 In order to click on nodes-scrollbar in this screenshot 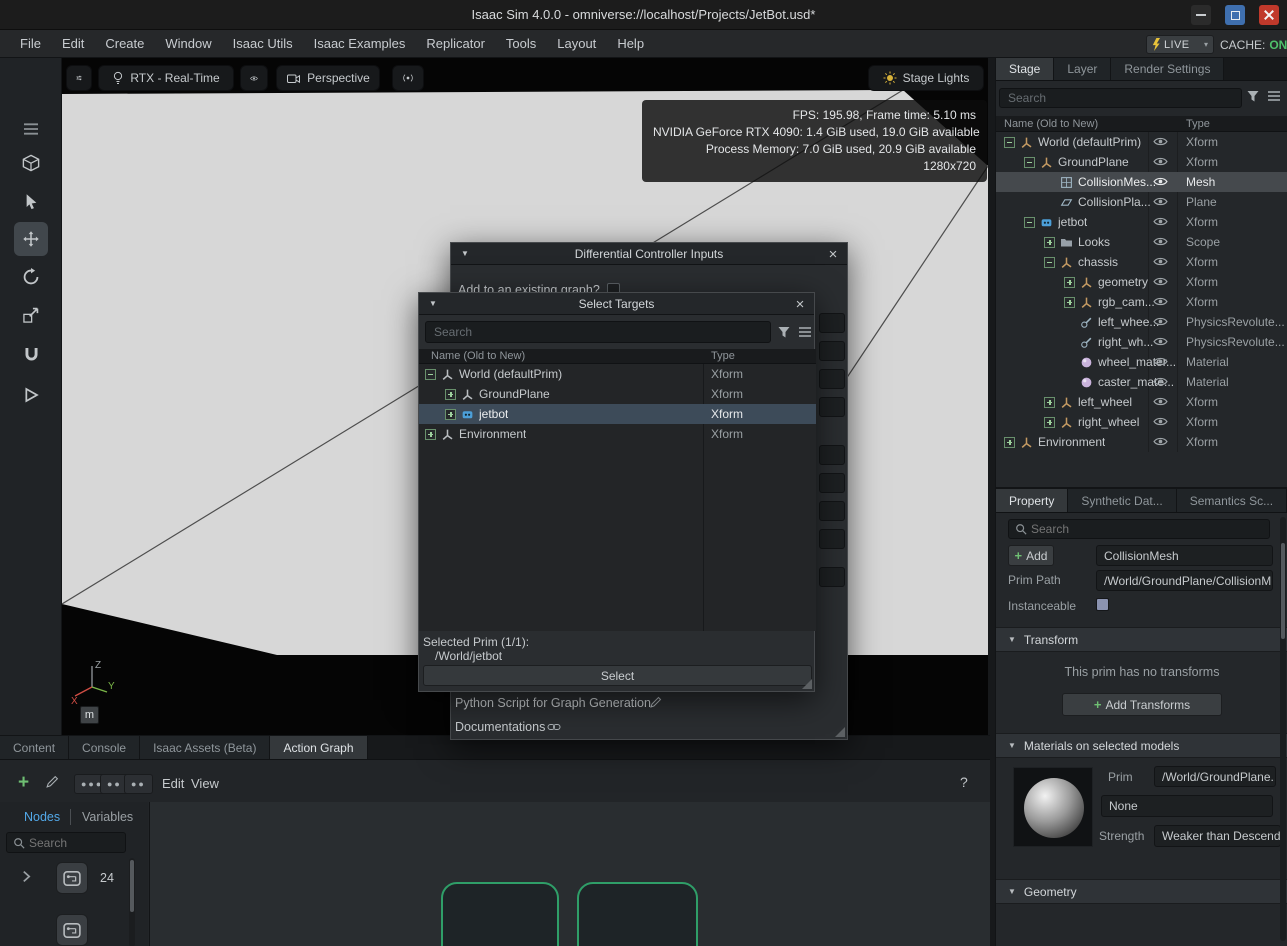, I will do `click(132, 902)`.